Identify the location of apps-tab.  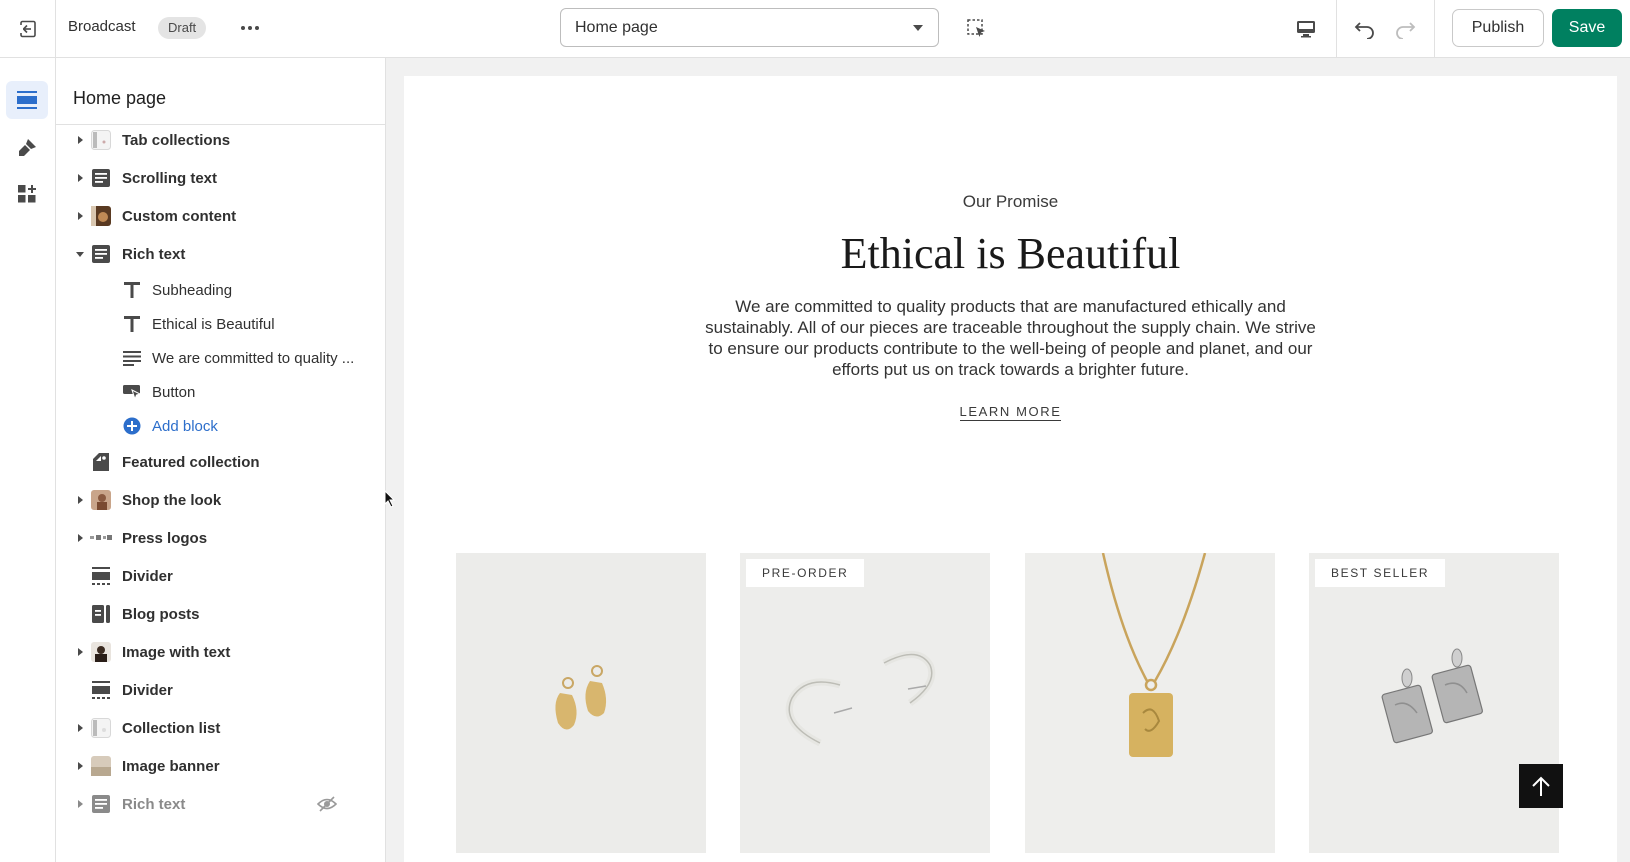
(27, 194).